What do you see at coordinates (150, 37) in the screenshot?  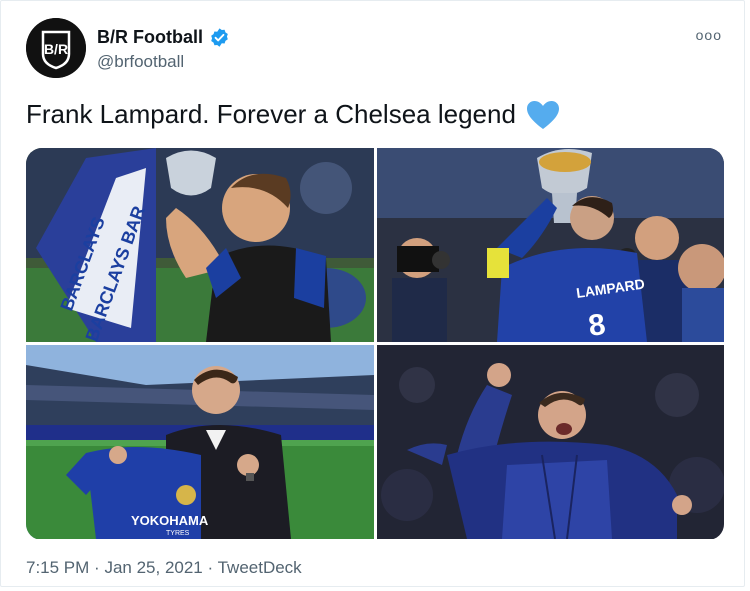 I see `author-name: B/R Football` at bounding box center [150, 37].